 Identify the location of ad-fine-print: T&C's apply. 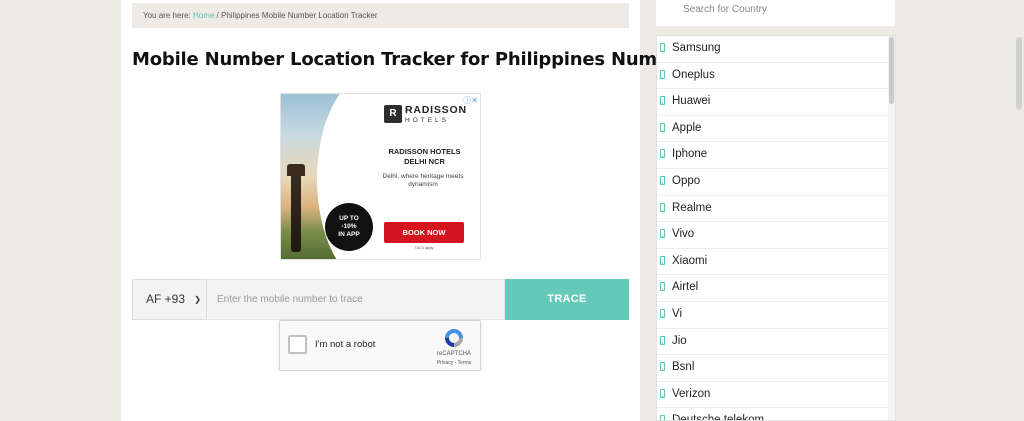
(424, 248).